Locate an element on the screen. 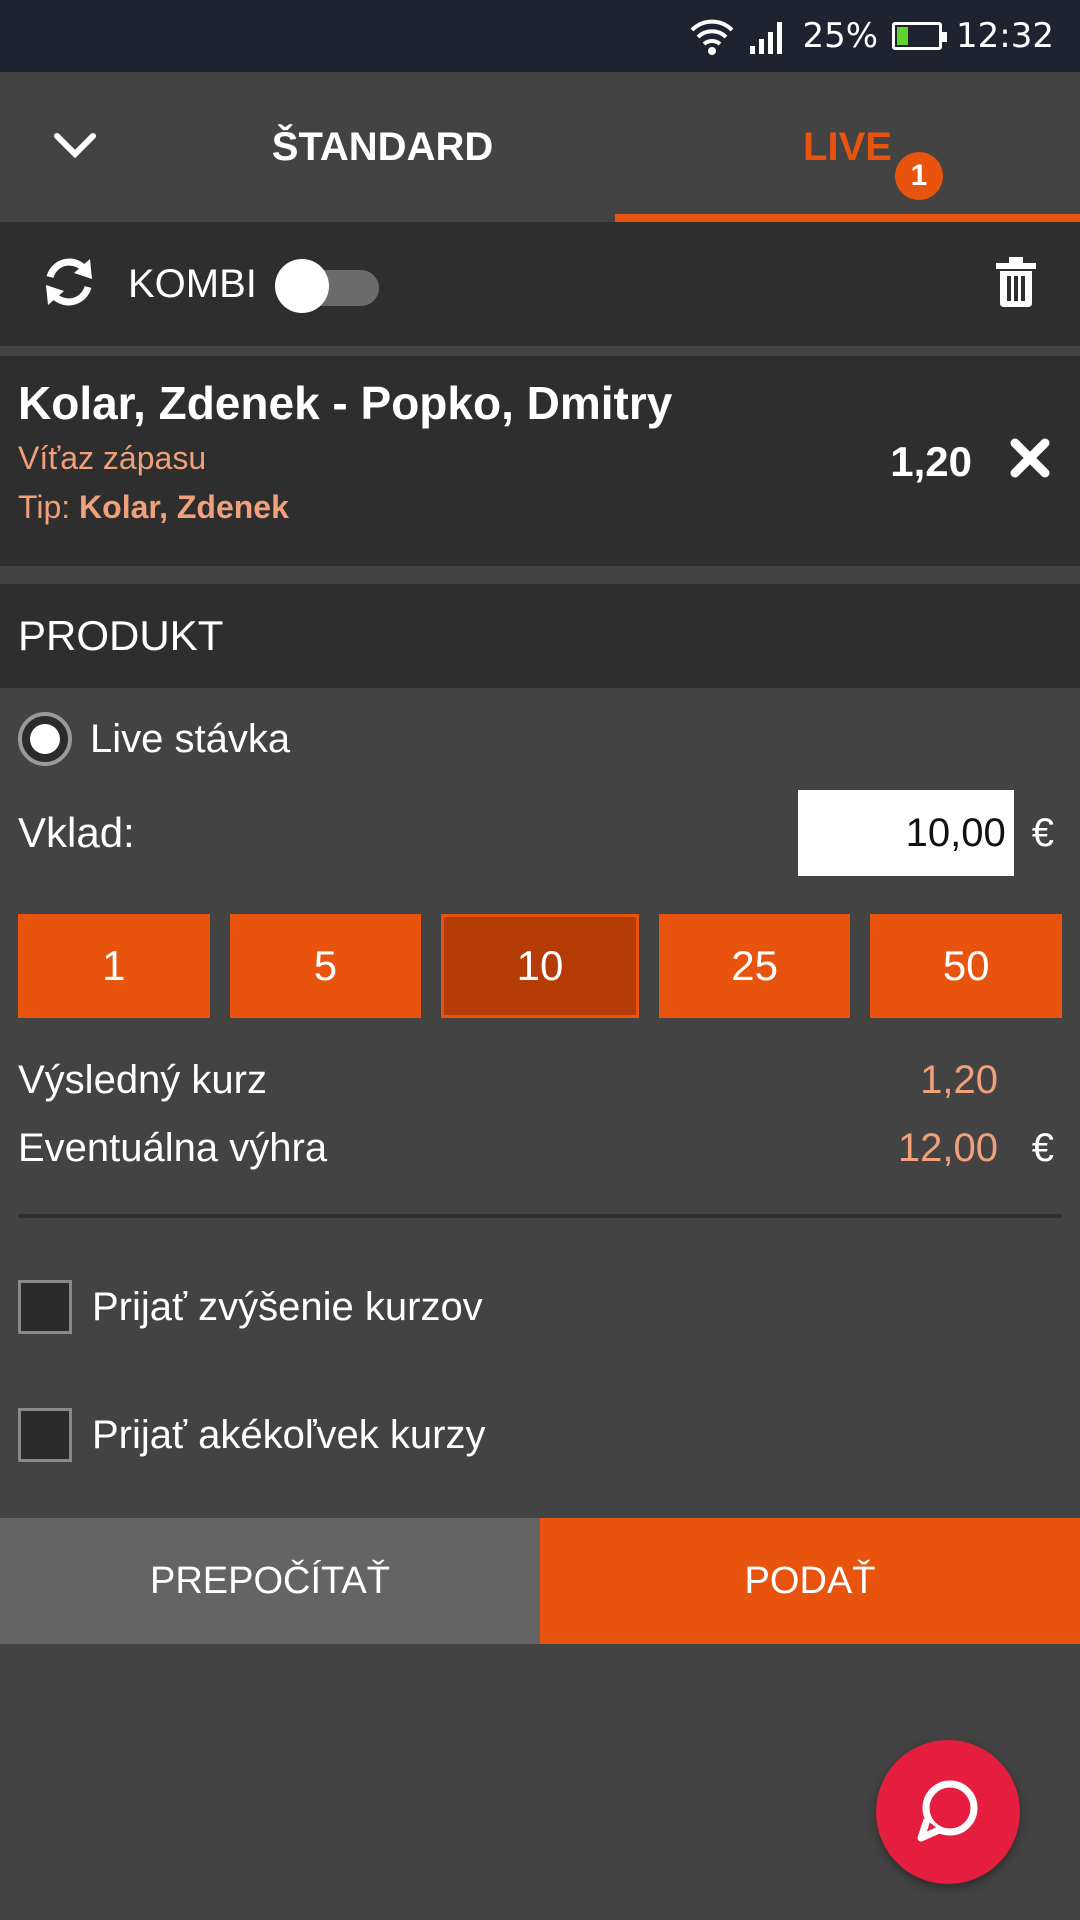 The width and height of the screenshot is (1080, 1920). live-bet-option: Live stávka is located at coordinates (154, 739).